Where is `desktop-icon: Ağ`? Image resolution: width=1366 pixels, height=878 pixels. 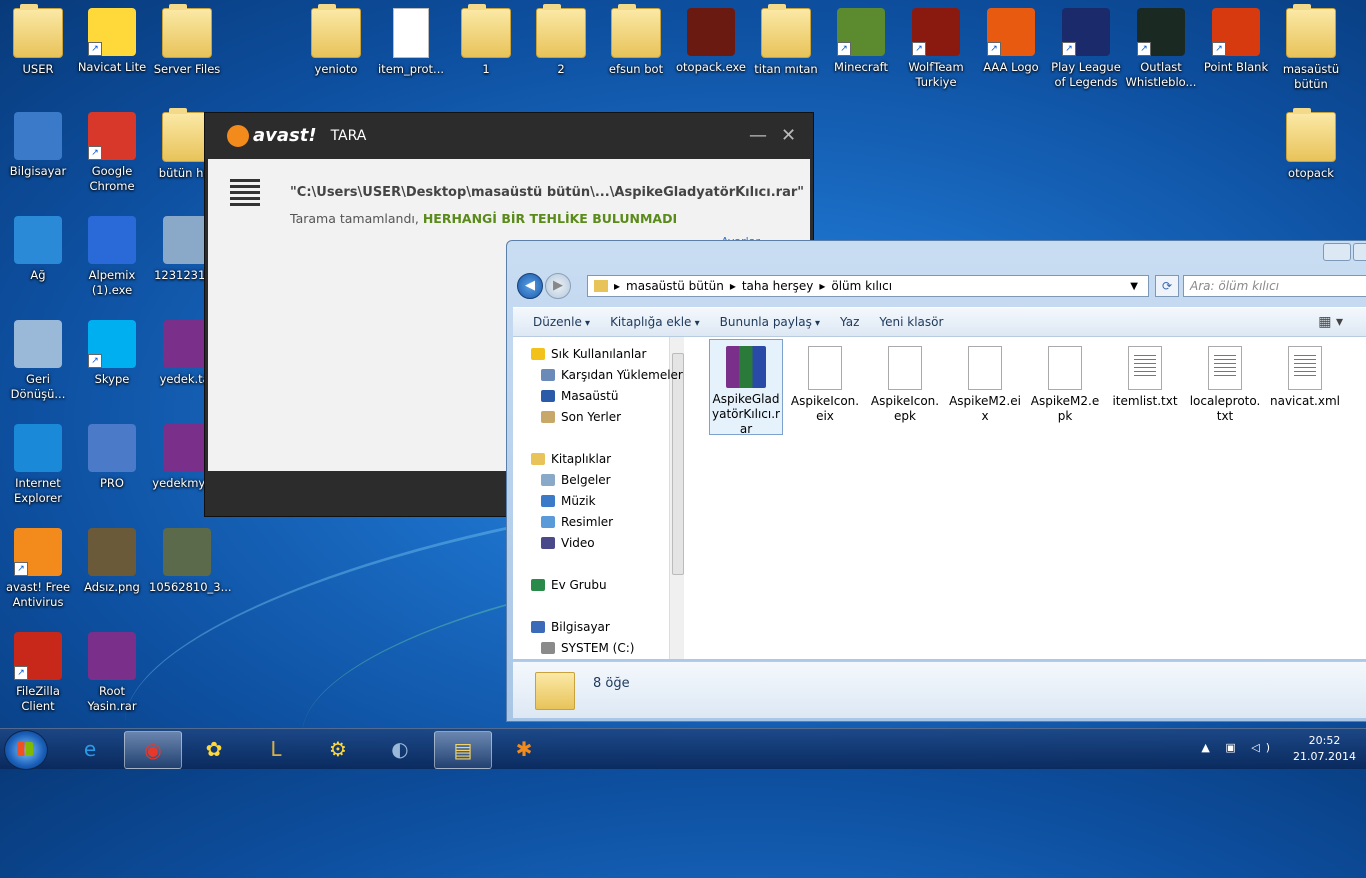
desktop-icon: Ağ is located at coordinates (38, 249).